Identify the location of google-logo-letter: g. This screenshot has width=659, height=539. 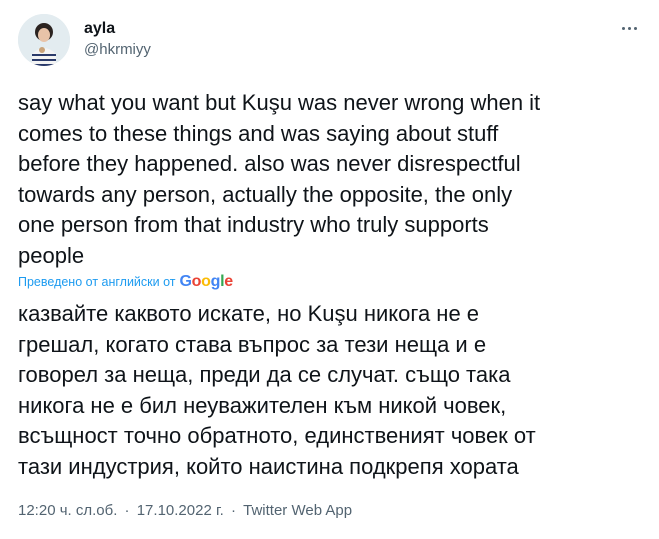
(215, 281).